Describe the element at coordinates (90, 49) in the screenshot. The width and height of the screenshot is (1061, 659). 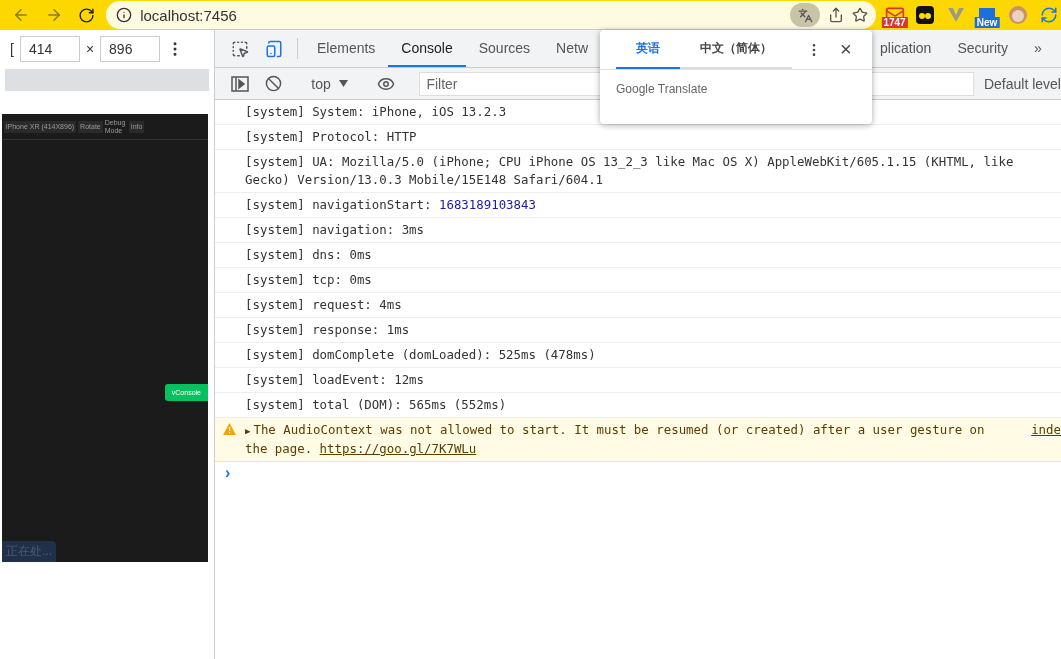
I see `times-sign: ×` at that location.